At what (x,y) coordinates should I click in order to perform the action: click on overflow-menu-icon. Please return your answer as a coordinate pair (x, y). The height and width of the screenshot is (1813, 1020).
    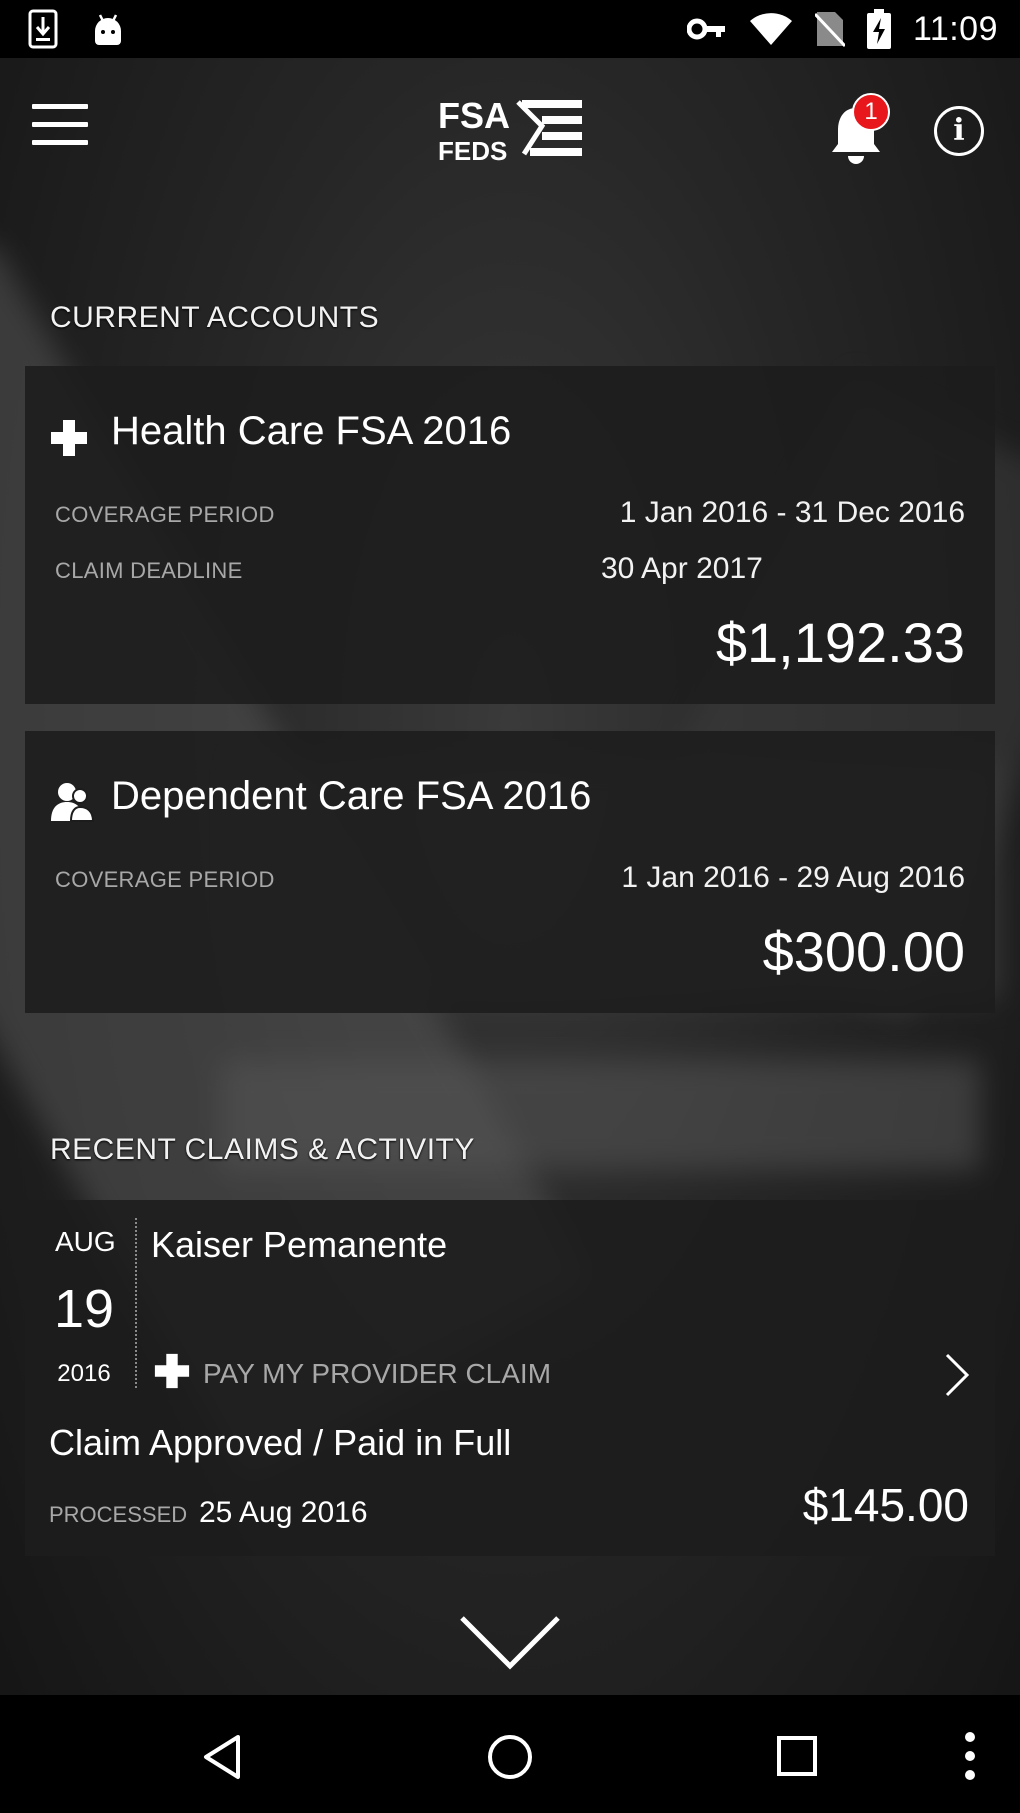
    Looking at the image, I should click on (970, 1756).